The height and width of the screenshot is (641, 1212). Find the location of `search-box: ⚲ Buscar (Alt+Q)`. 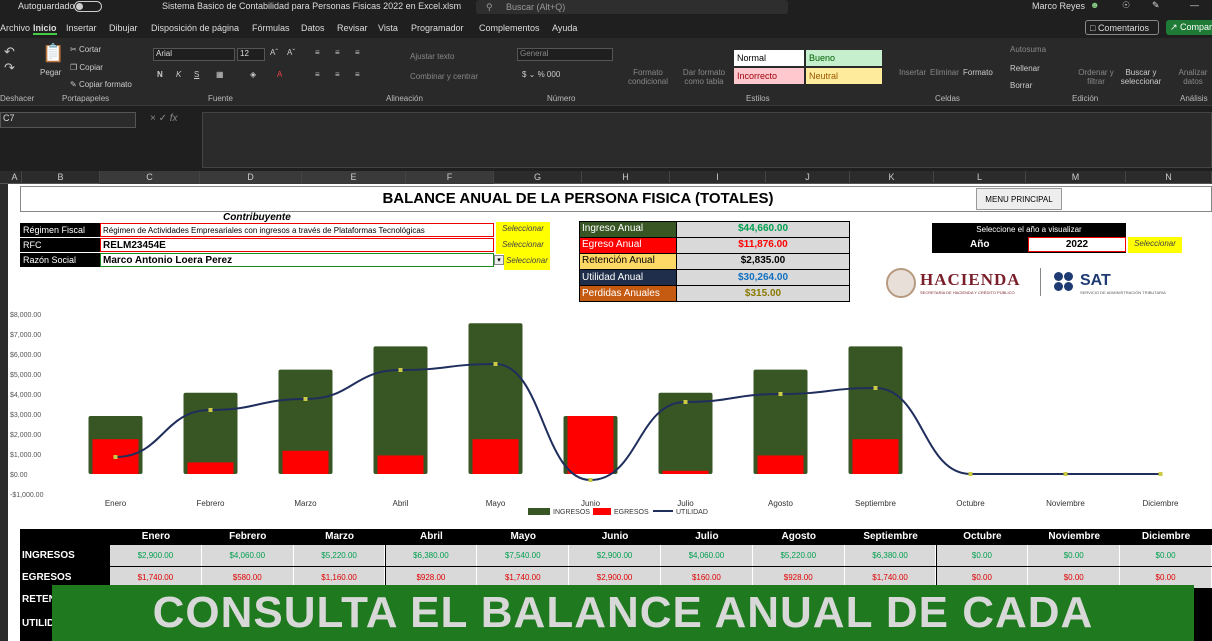

search-box: ⚲ Buscar (Alt+Q) is located at coordinates (632, 7).